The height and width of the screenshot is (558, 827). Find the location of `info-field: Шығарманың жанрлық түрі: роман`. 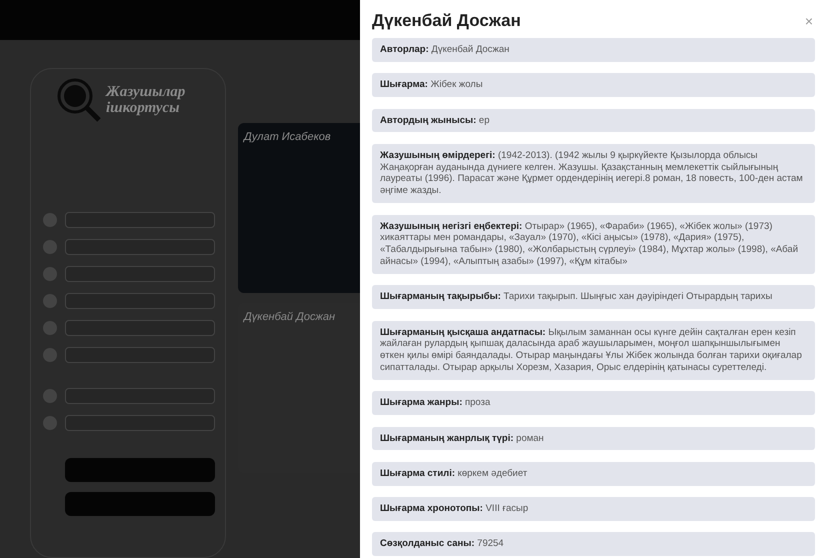

info-field: Шығарманың жанрлық түрі: роман is located at coordinates (593, 438).